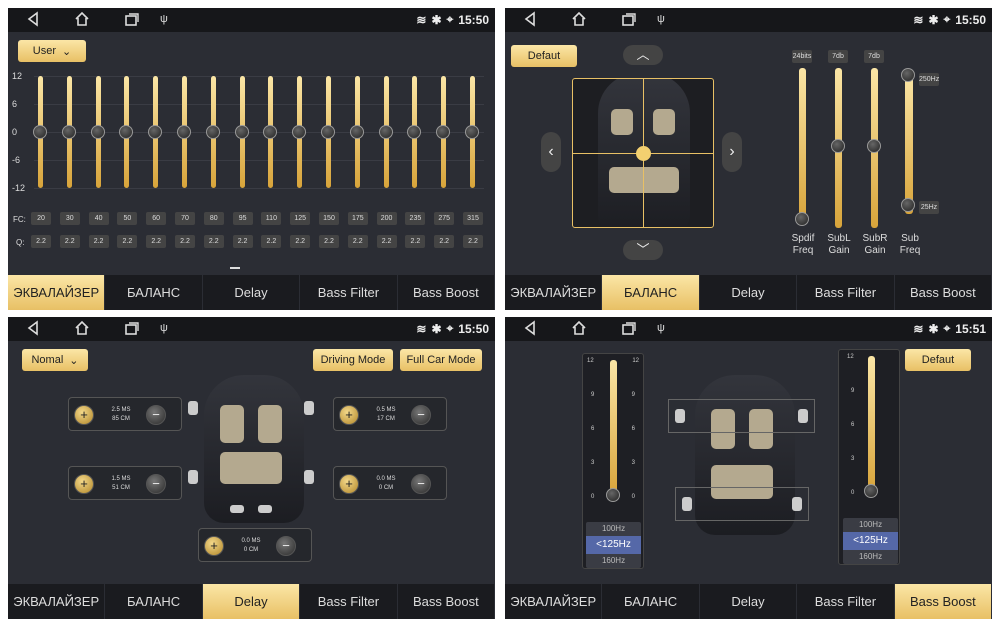  I want to click on fc-value: 175, so click(357, 218).